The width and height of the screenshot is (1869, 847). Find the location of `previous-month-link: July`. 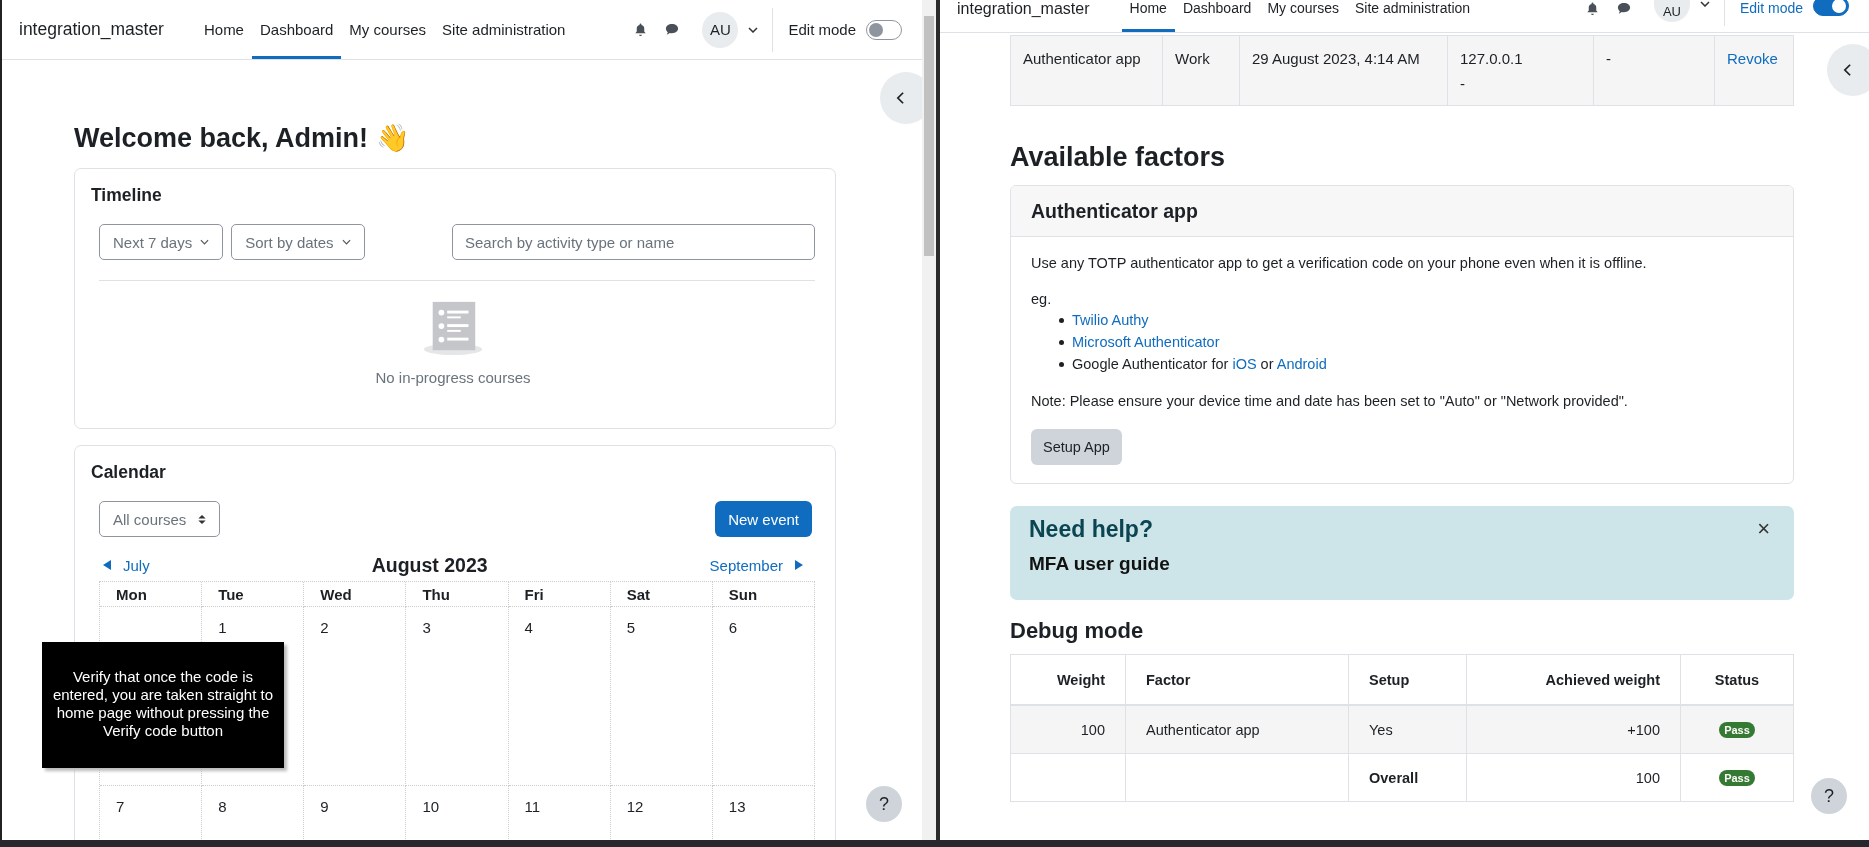

previous-month-link: July is located at coordinates (126, 565).